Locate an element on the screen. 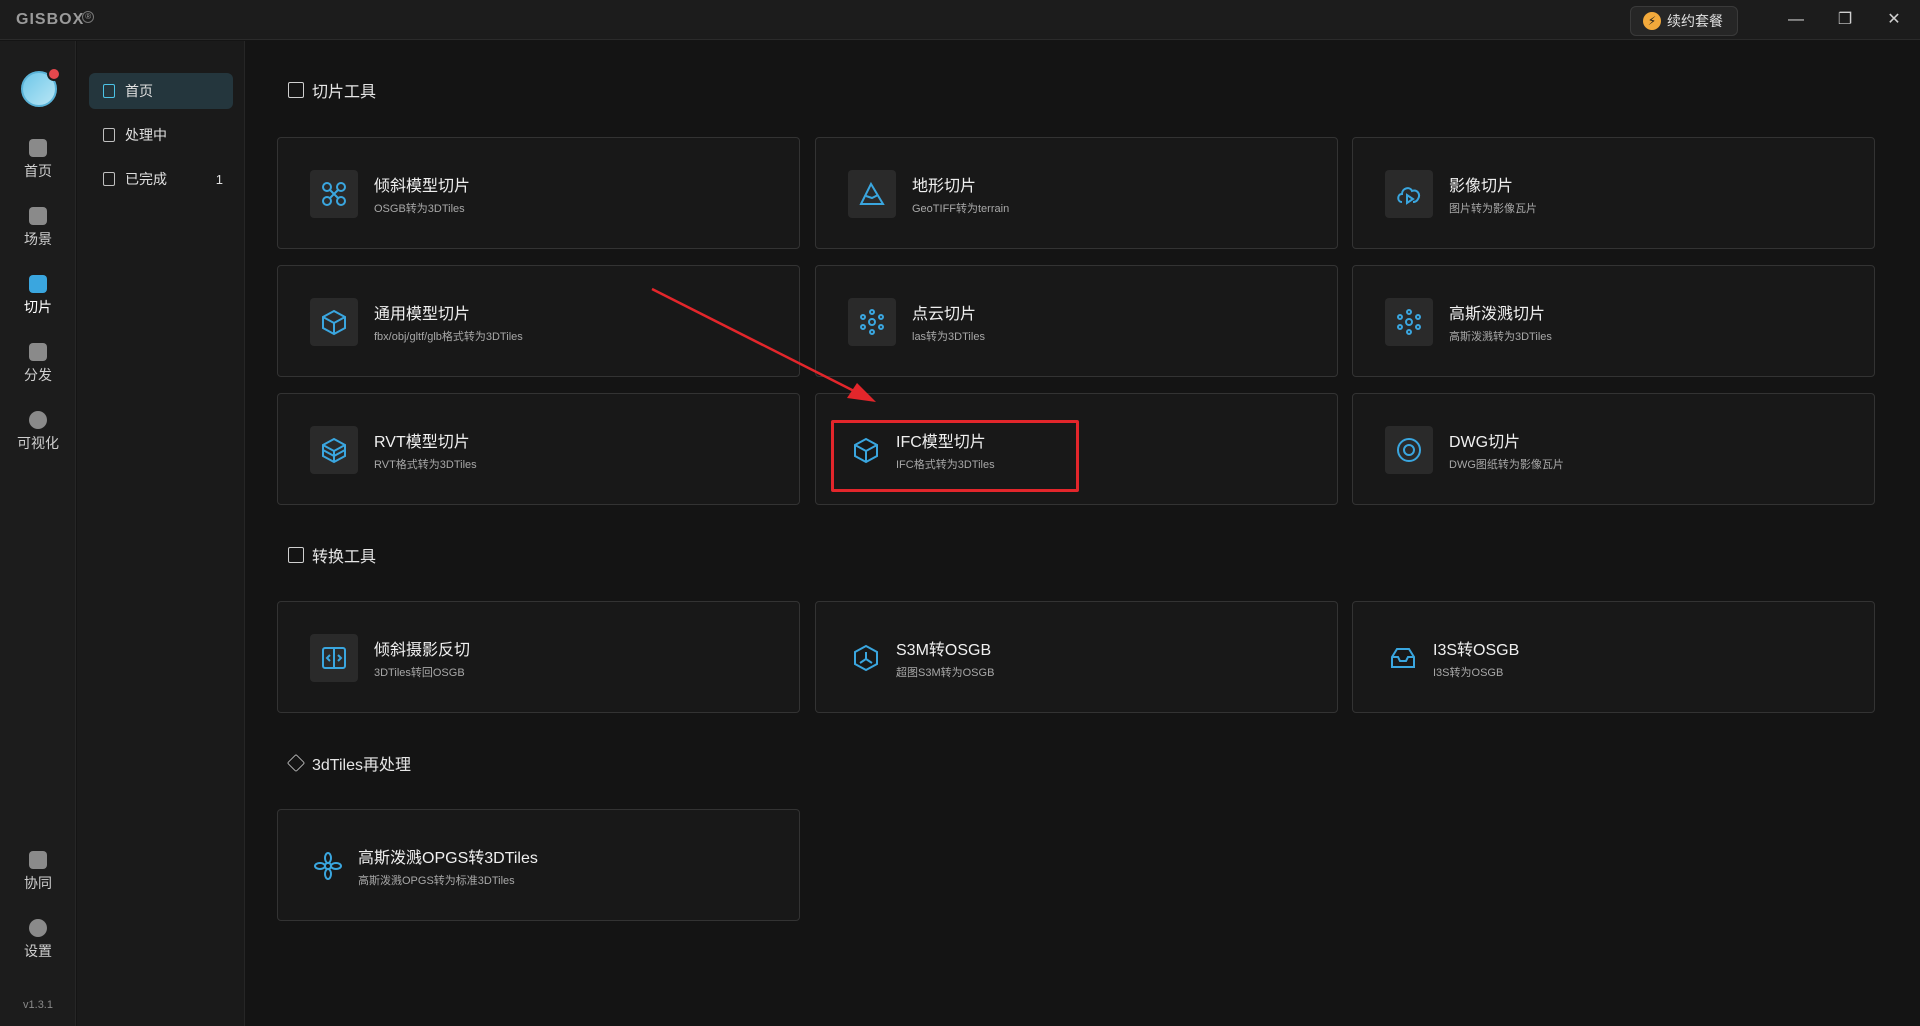 The height and width of the screenshot is (1026, 1920). subnav-completed: 已完成 1 is located at coordinates (161, 179).